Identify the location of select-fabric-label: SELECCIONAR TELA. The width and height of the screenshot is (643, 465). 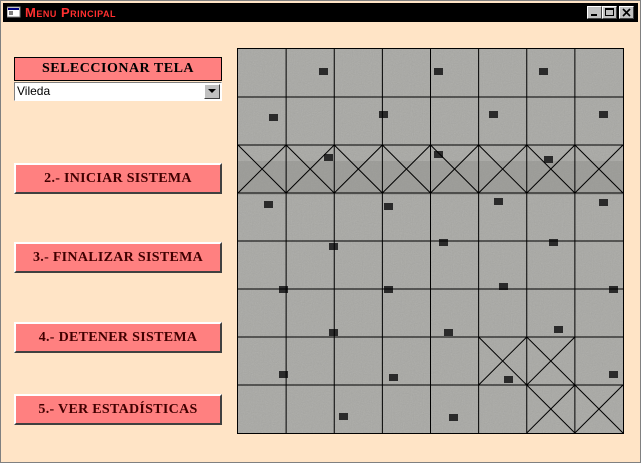
(118, 69).